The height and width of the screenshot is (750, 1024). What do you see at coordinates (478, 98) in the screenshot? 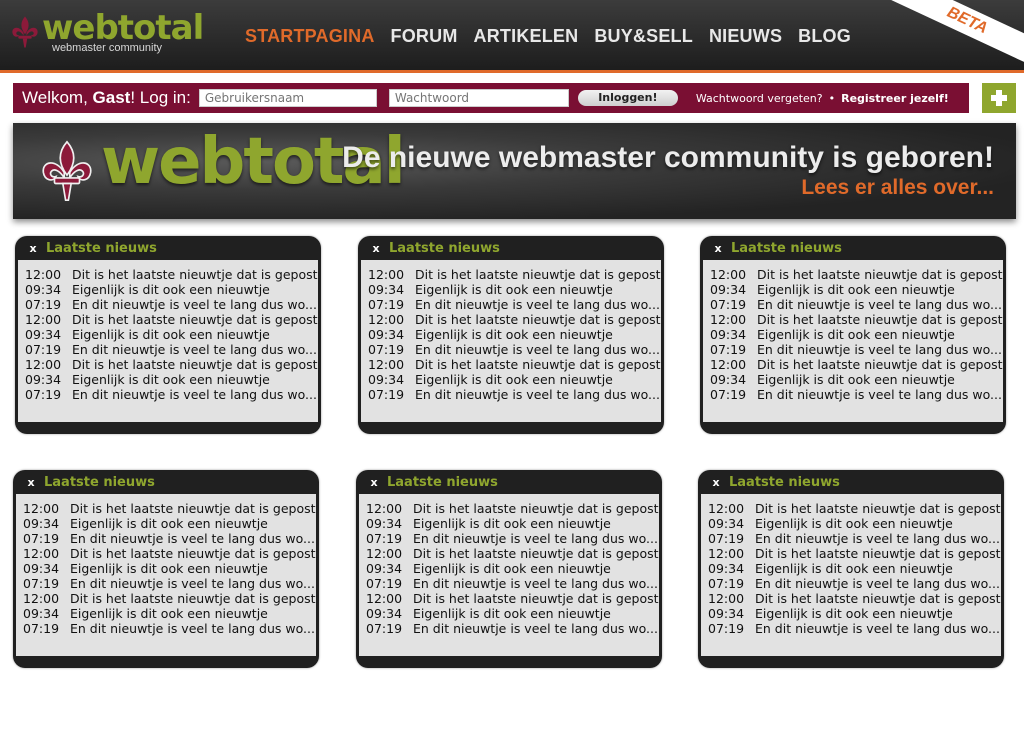
I see `password-input` at bounding box center [478, 98].